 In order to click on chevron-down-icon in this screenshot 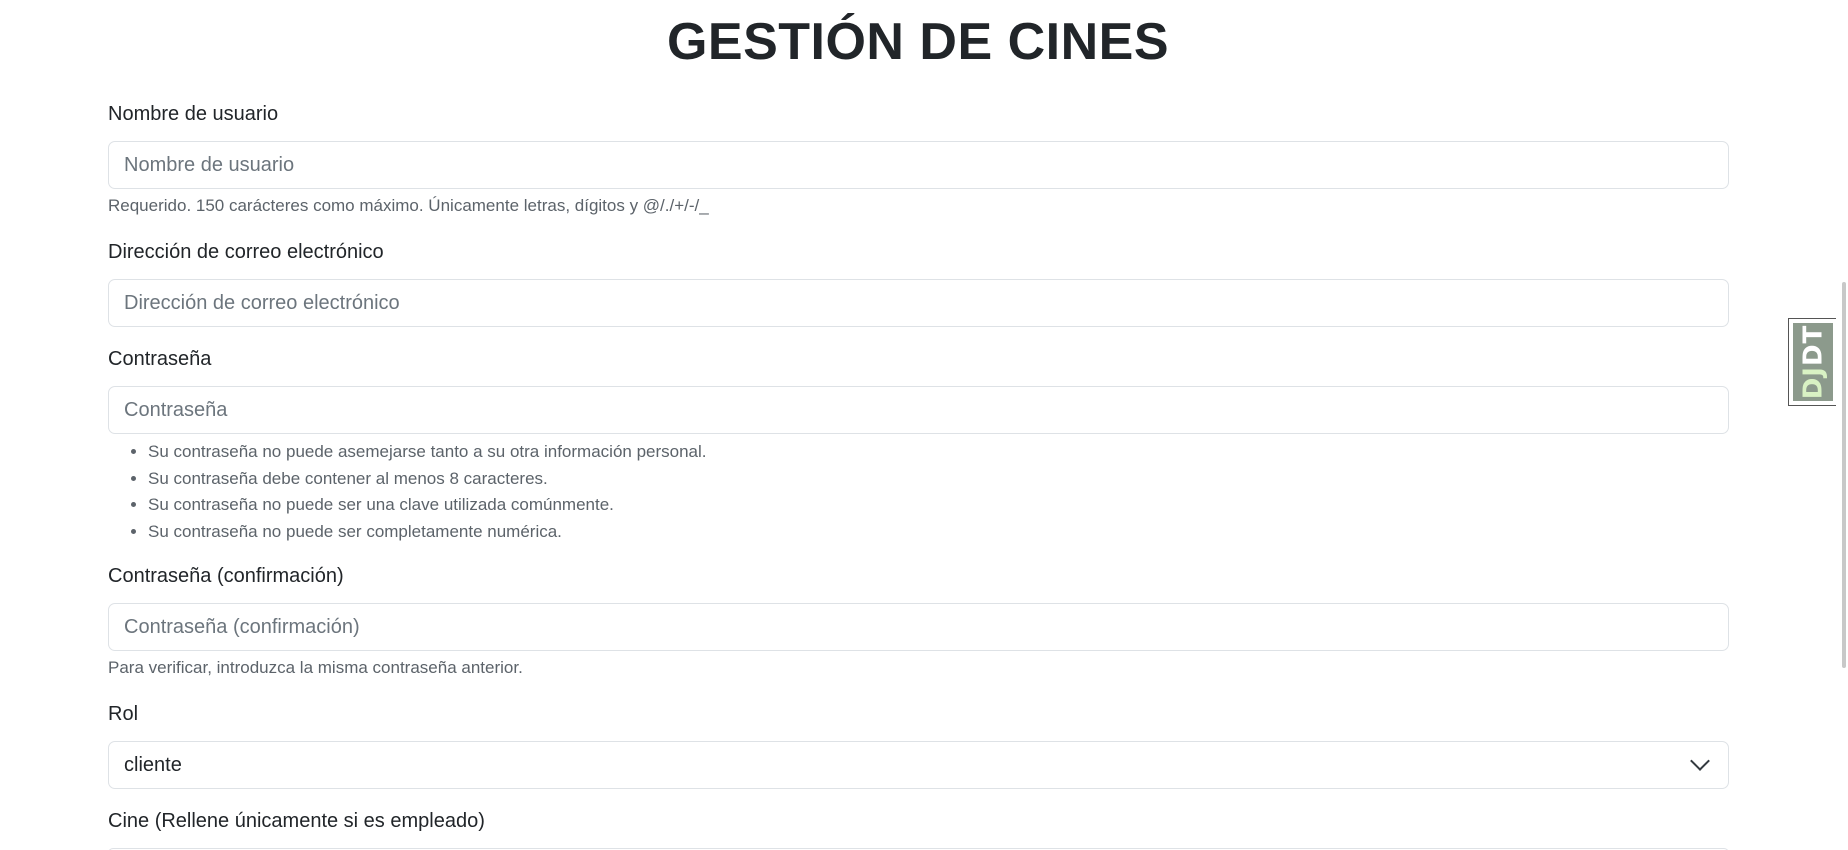, I will do `click(1700, 761)`.